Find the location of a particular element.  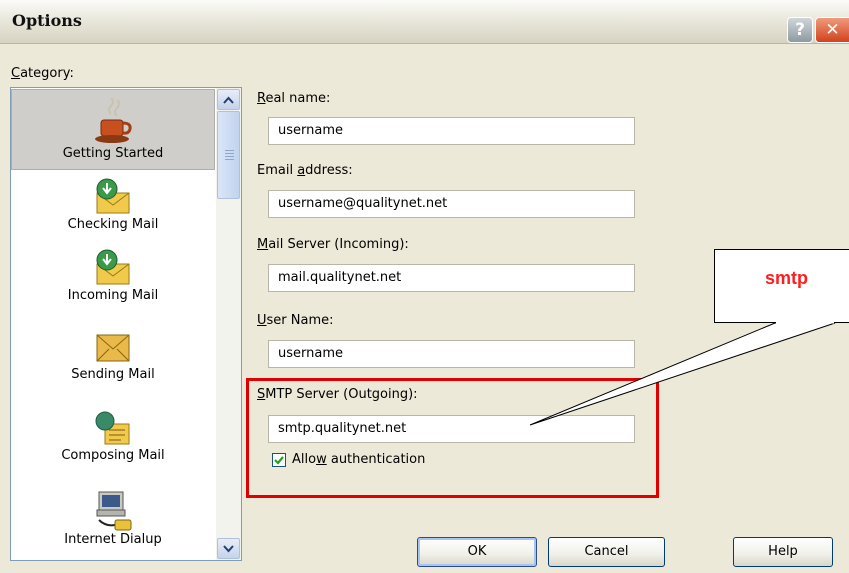

callout-pointer-mask is located at coordinates (805, 322).